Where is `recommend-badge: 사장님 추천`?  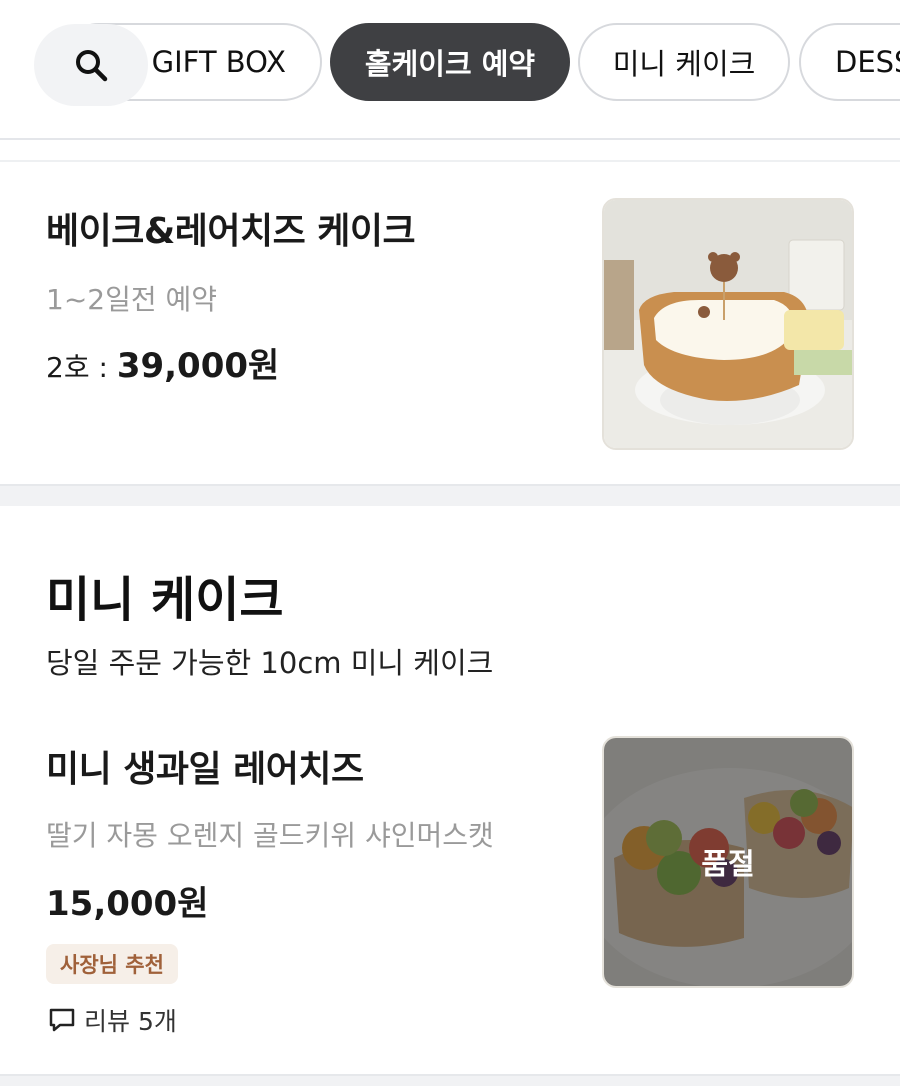 recommend-badge: 사장님 추천 is located at coordinates (112, 964).